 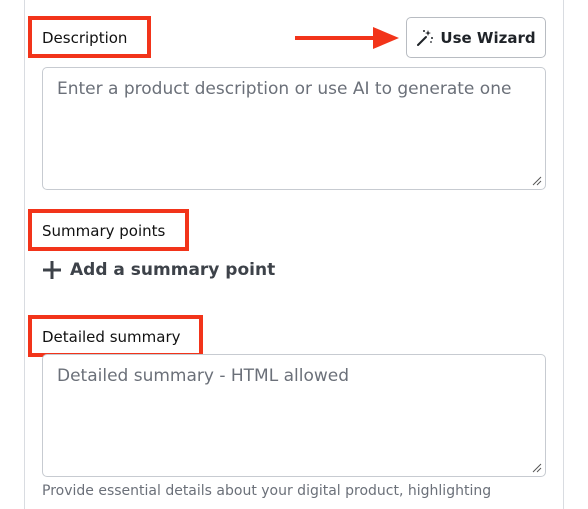 What do you see at coordinates (85, 38) in the screenshot?
I see `description-label: Description` at bounding box center [85, 38].